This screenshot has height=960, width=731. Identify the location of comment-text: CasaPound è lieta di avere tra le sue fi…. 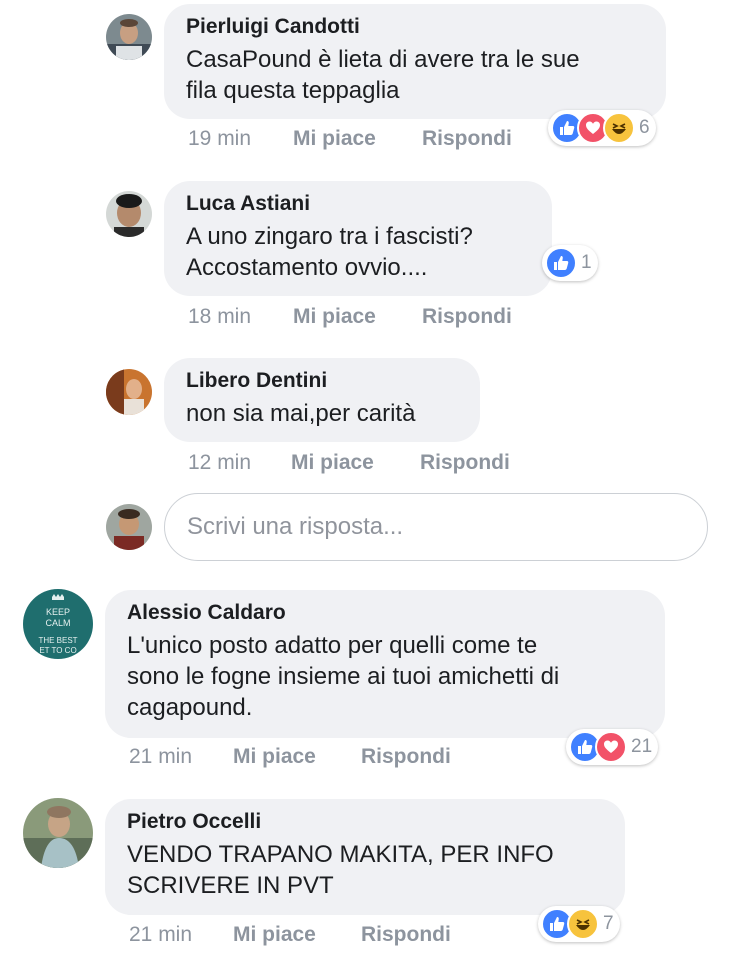
(383, 75).